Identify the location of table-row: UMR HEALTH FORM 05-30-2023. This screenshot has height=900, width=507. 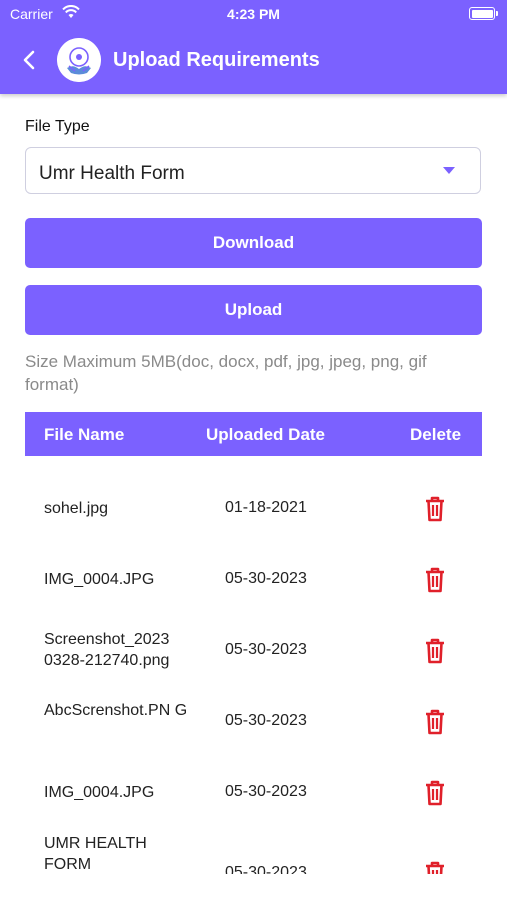
(253, 850).